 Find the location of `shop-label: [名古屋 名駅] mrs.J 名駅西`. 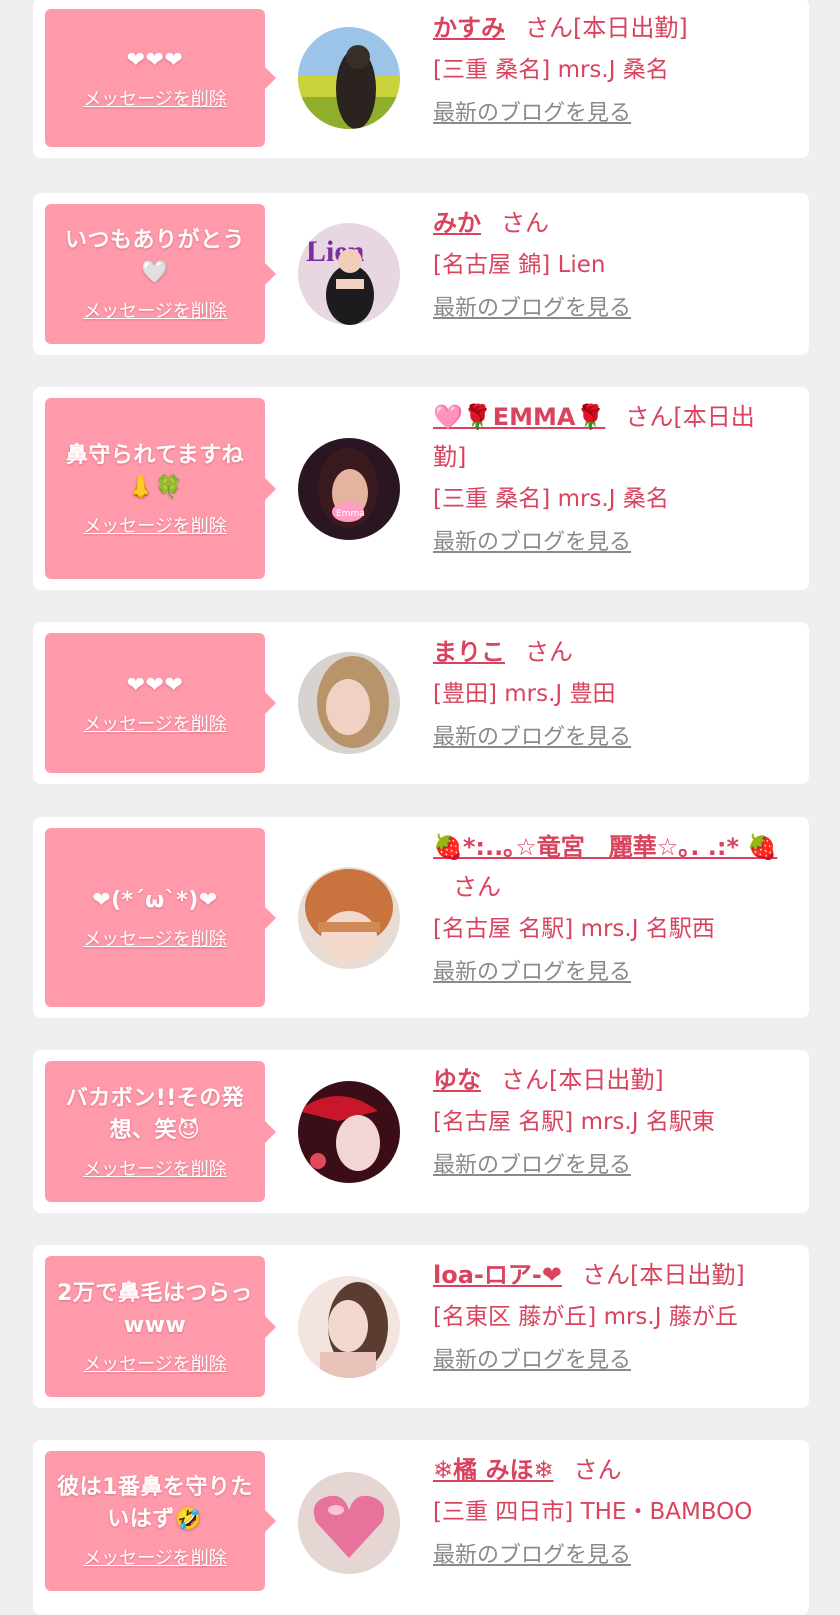

shop-label: [名古屋 名駅] mrs.J 名駅西 is located at coordinates (574, 929).